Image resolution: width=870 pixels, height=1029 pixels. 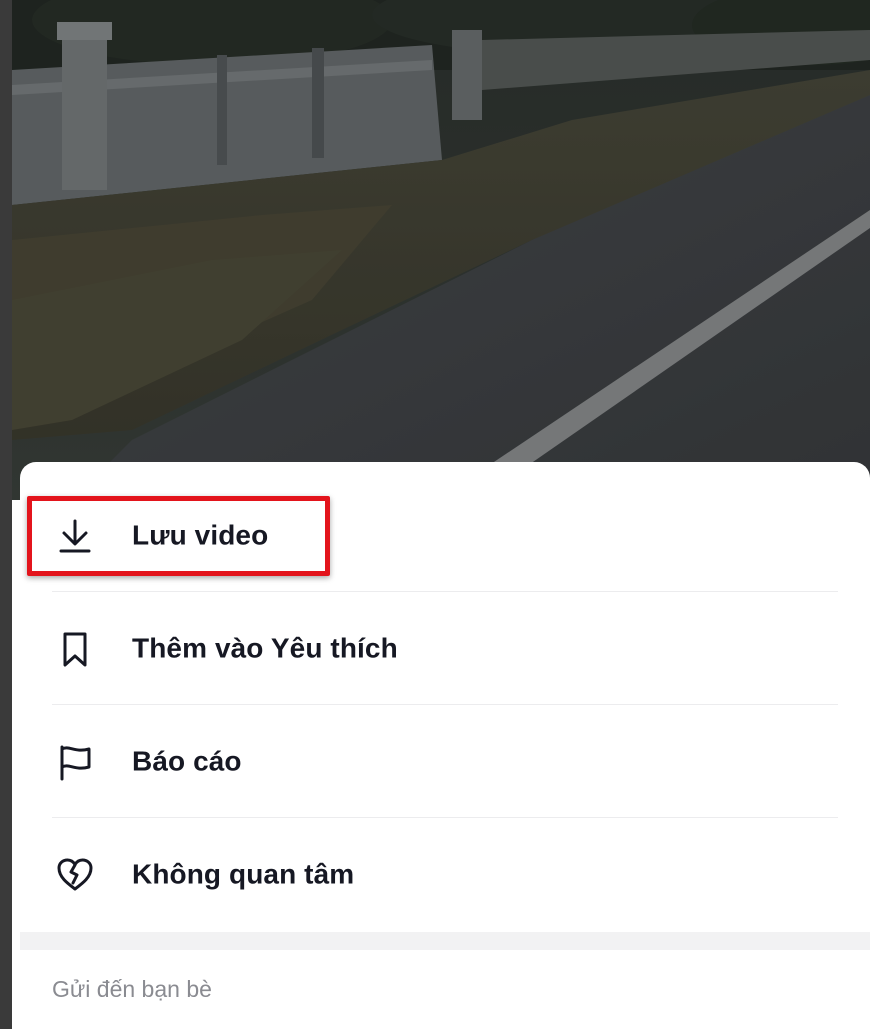 What do you see at coordinates (75, 875) in the screenshot?
I see `broken-heart-icon` at bounding box center [75, 875].